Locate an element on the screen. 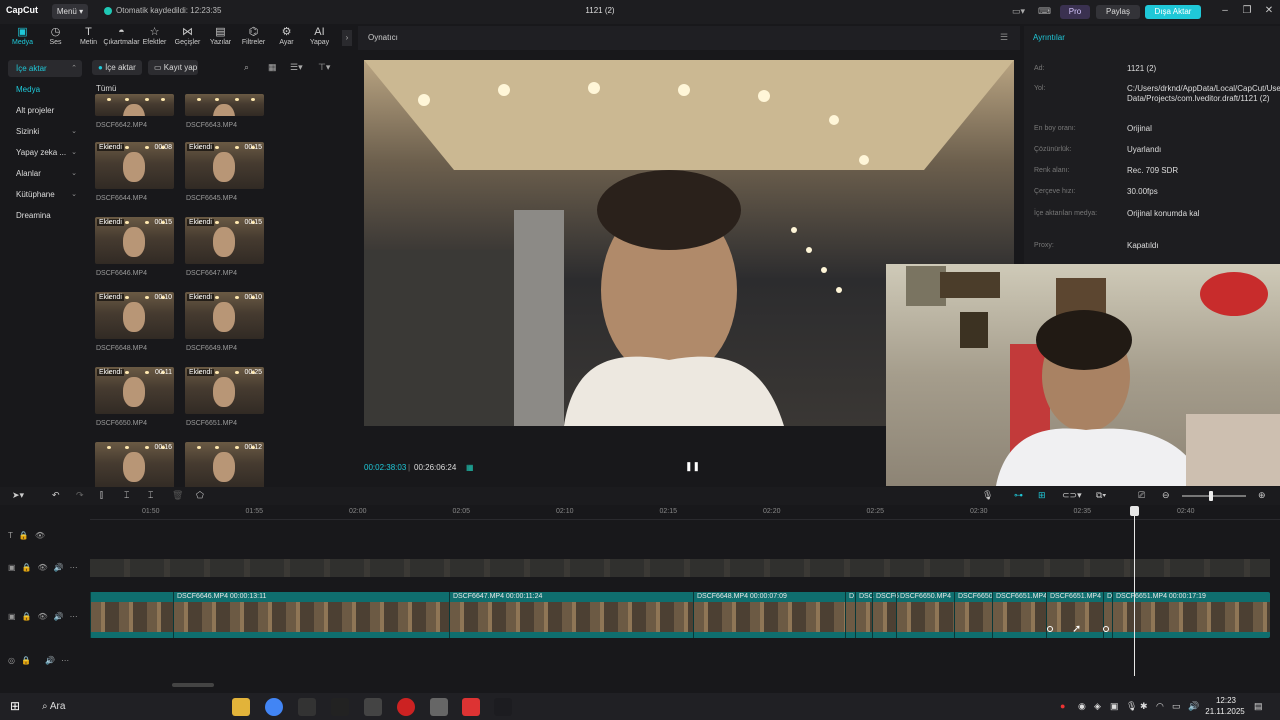 The width and height of the screenshot is (1280, 720). capcut-window-icon is located at coordinates (503, 707).